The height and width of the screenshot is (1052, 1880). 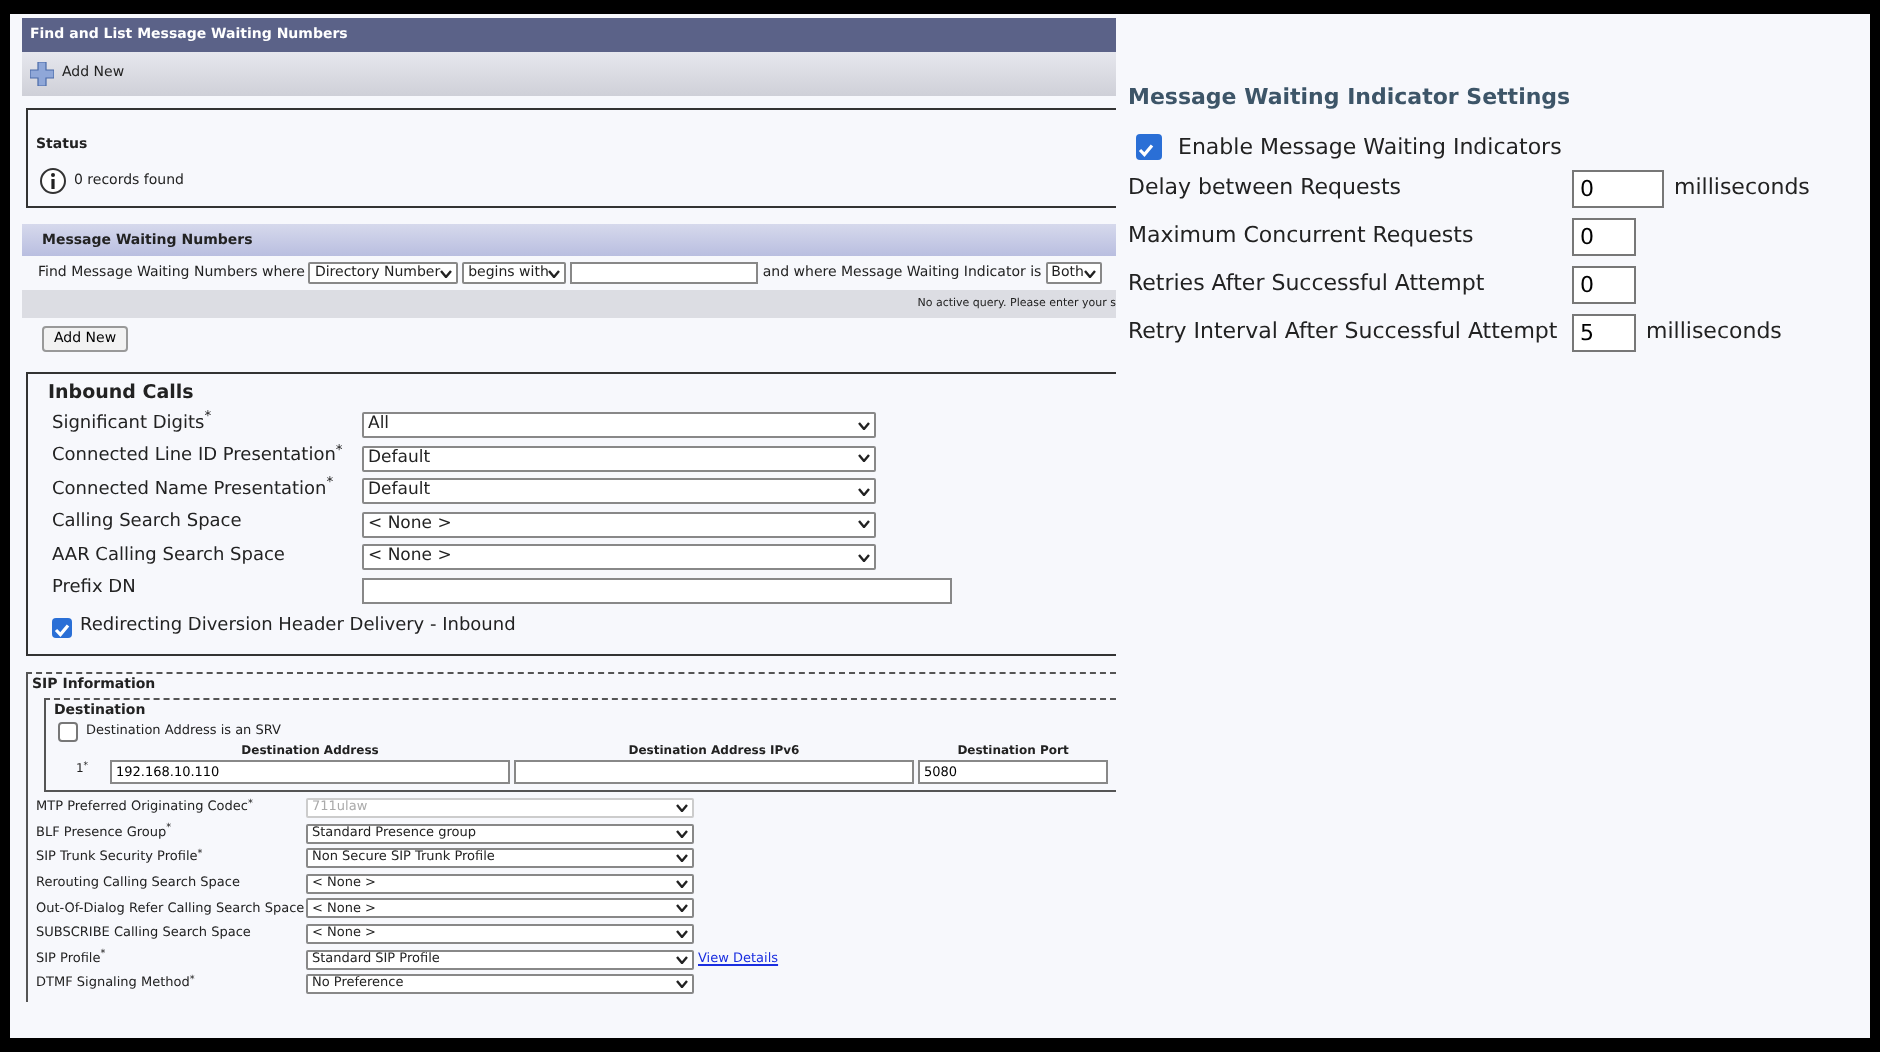 What do you see at coordinates (198, 457) in the screenshot?
I see `field-label: Connected Line ID Presentation$^{*}$` at bounding box center [198, 457].